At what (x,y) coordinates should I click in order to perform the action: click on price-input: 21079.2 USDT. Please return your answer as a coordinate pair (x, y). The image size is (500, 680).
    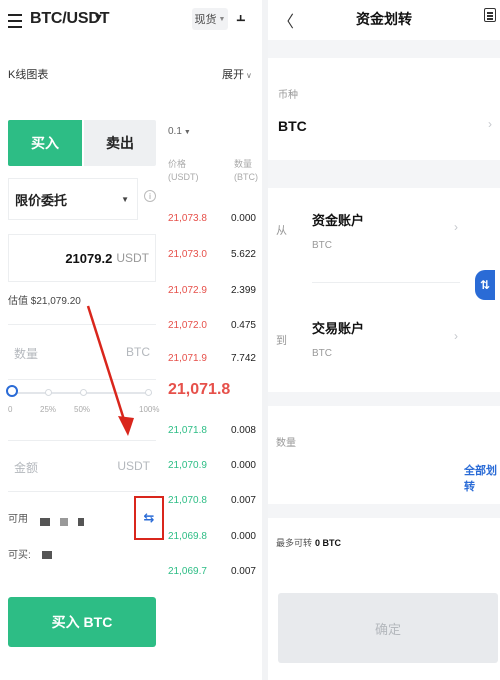
    Looking at the image, I should click on (82, 258).